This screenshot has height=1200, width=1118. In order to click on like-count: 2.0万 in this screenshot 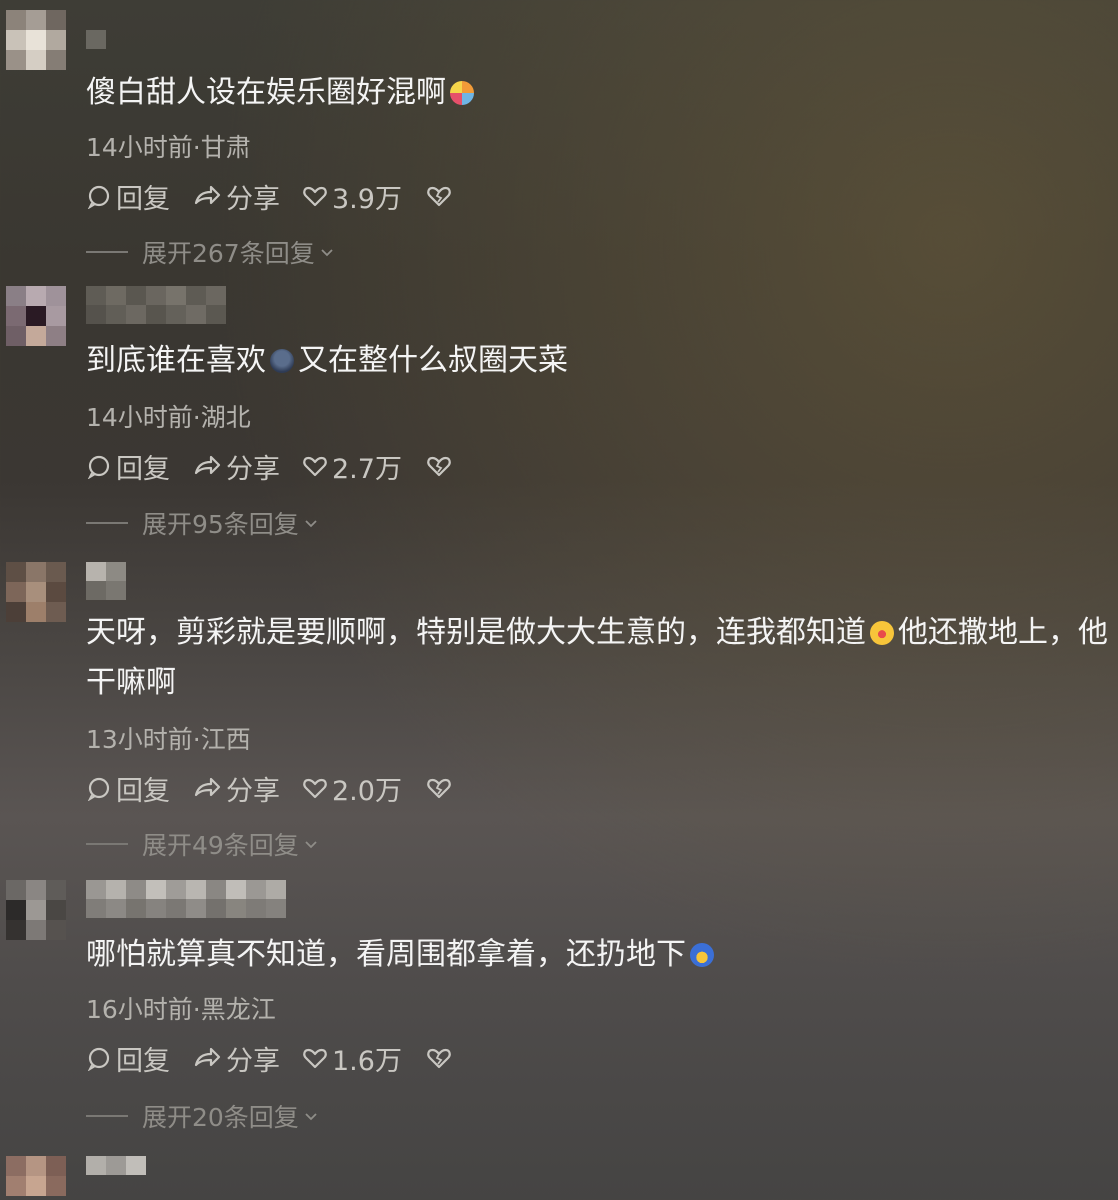, I will do `click(367, 791)`.